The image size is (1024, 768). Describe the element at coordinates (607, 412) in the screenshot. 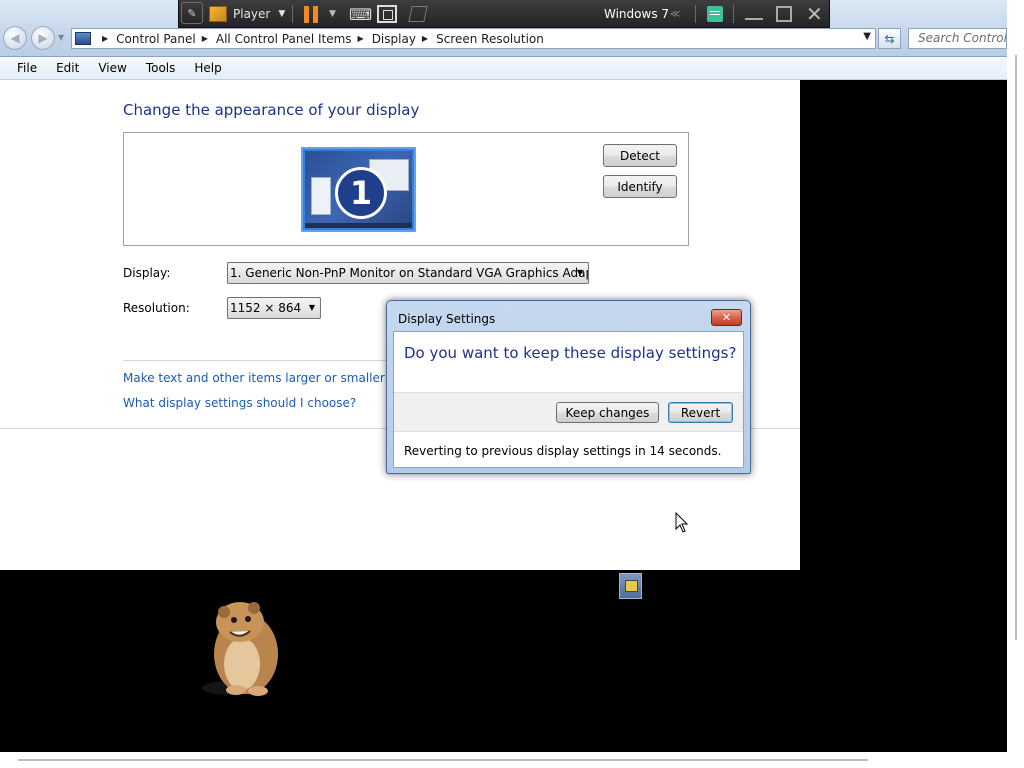

I see `keep-changes-button: Keep changes` at that location.